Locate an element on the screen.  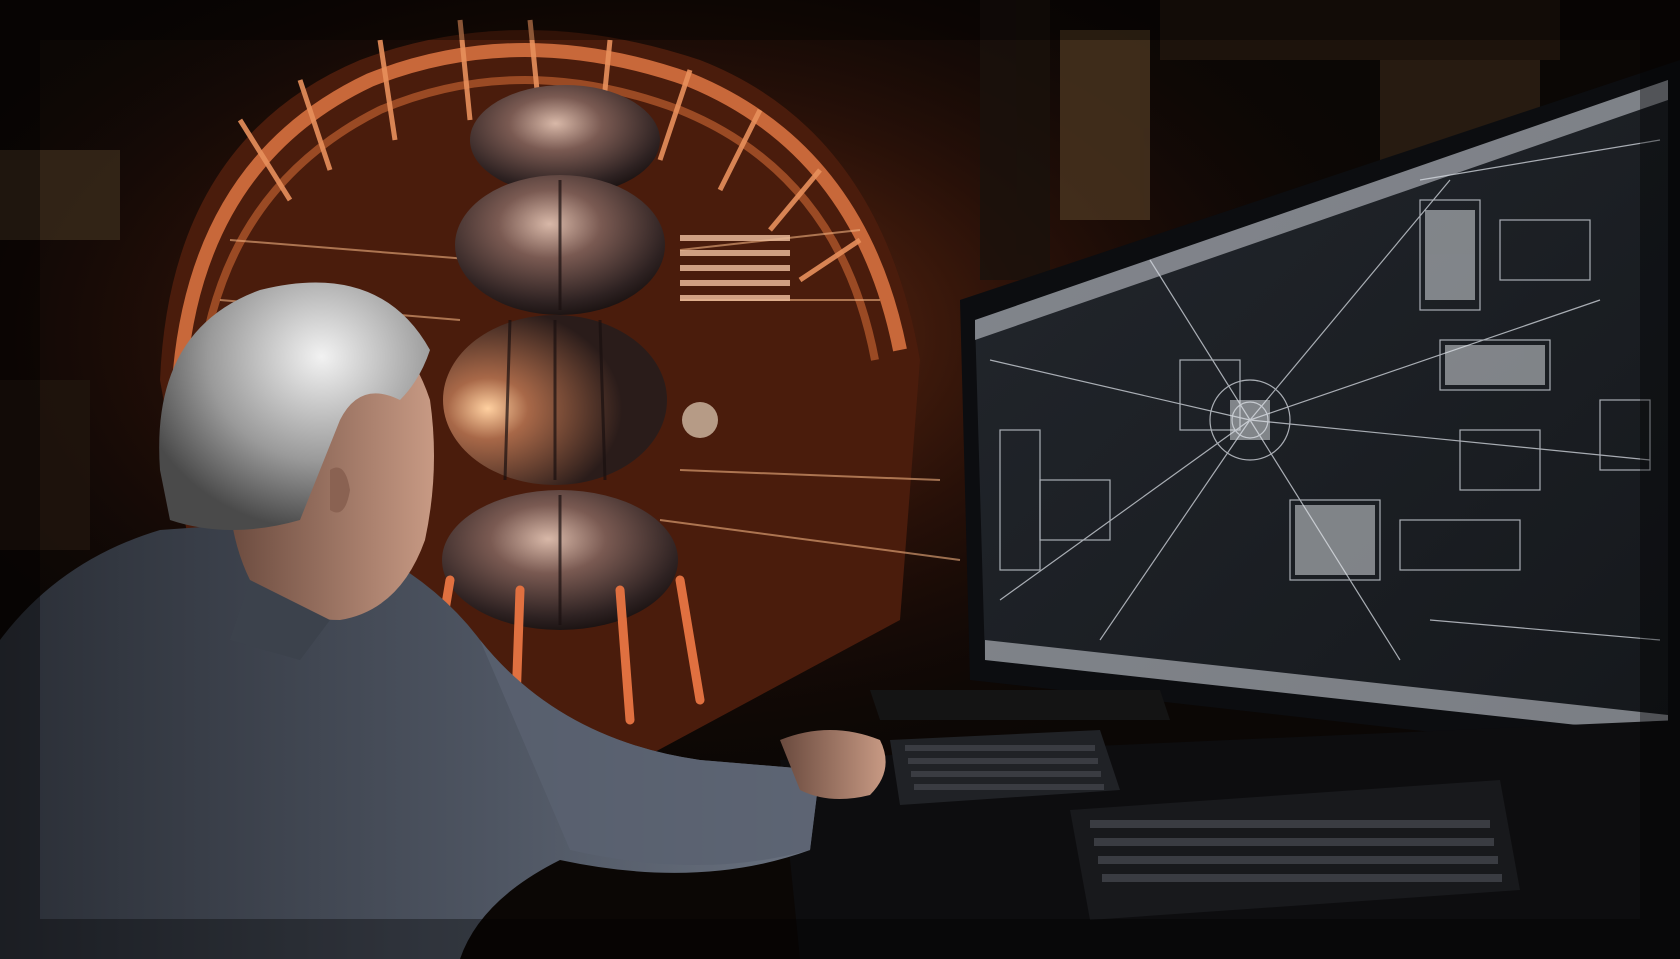
monitor-stand-base is located at coordinates (1020, 705).